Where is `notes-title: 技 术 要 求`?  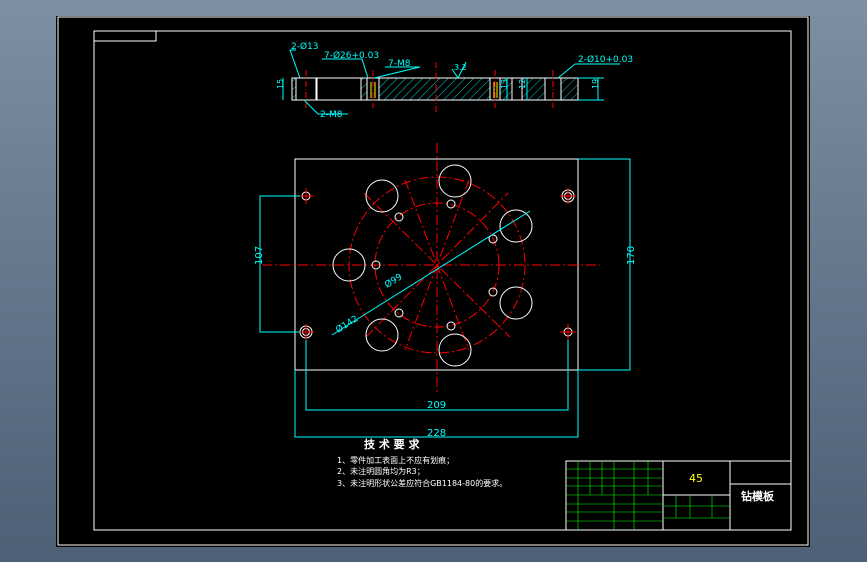
notes-title: 技 术 要 求 is located at coordinates (392, 444).